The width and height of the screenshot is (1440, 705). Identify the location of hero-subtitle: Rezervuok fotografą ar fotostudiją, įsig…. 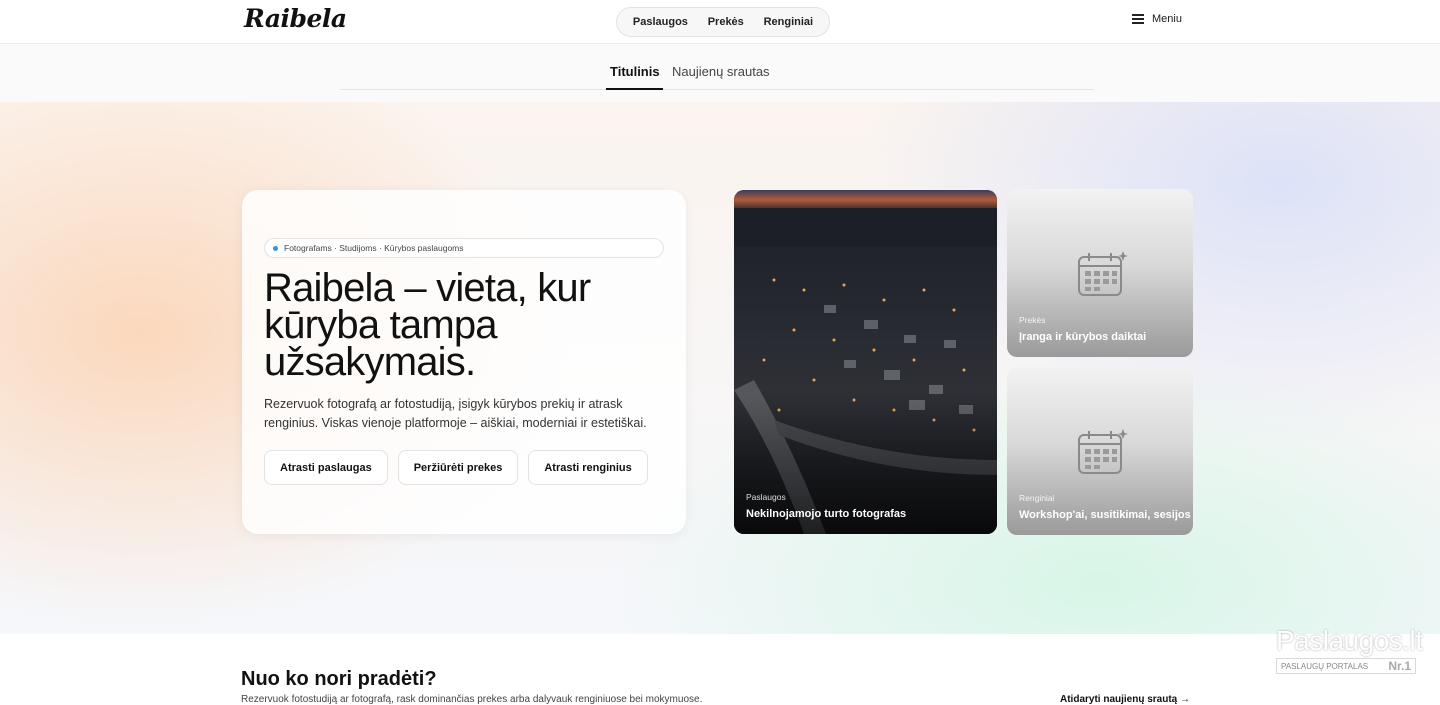
(464, 414).